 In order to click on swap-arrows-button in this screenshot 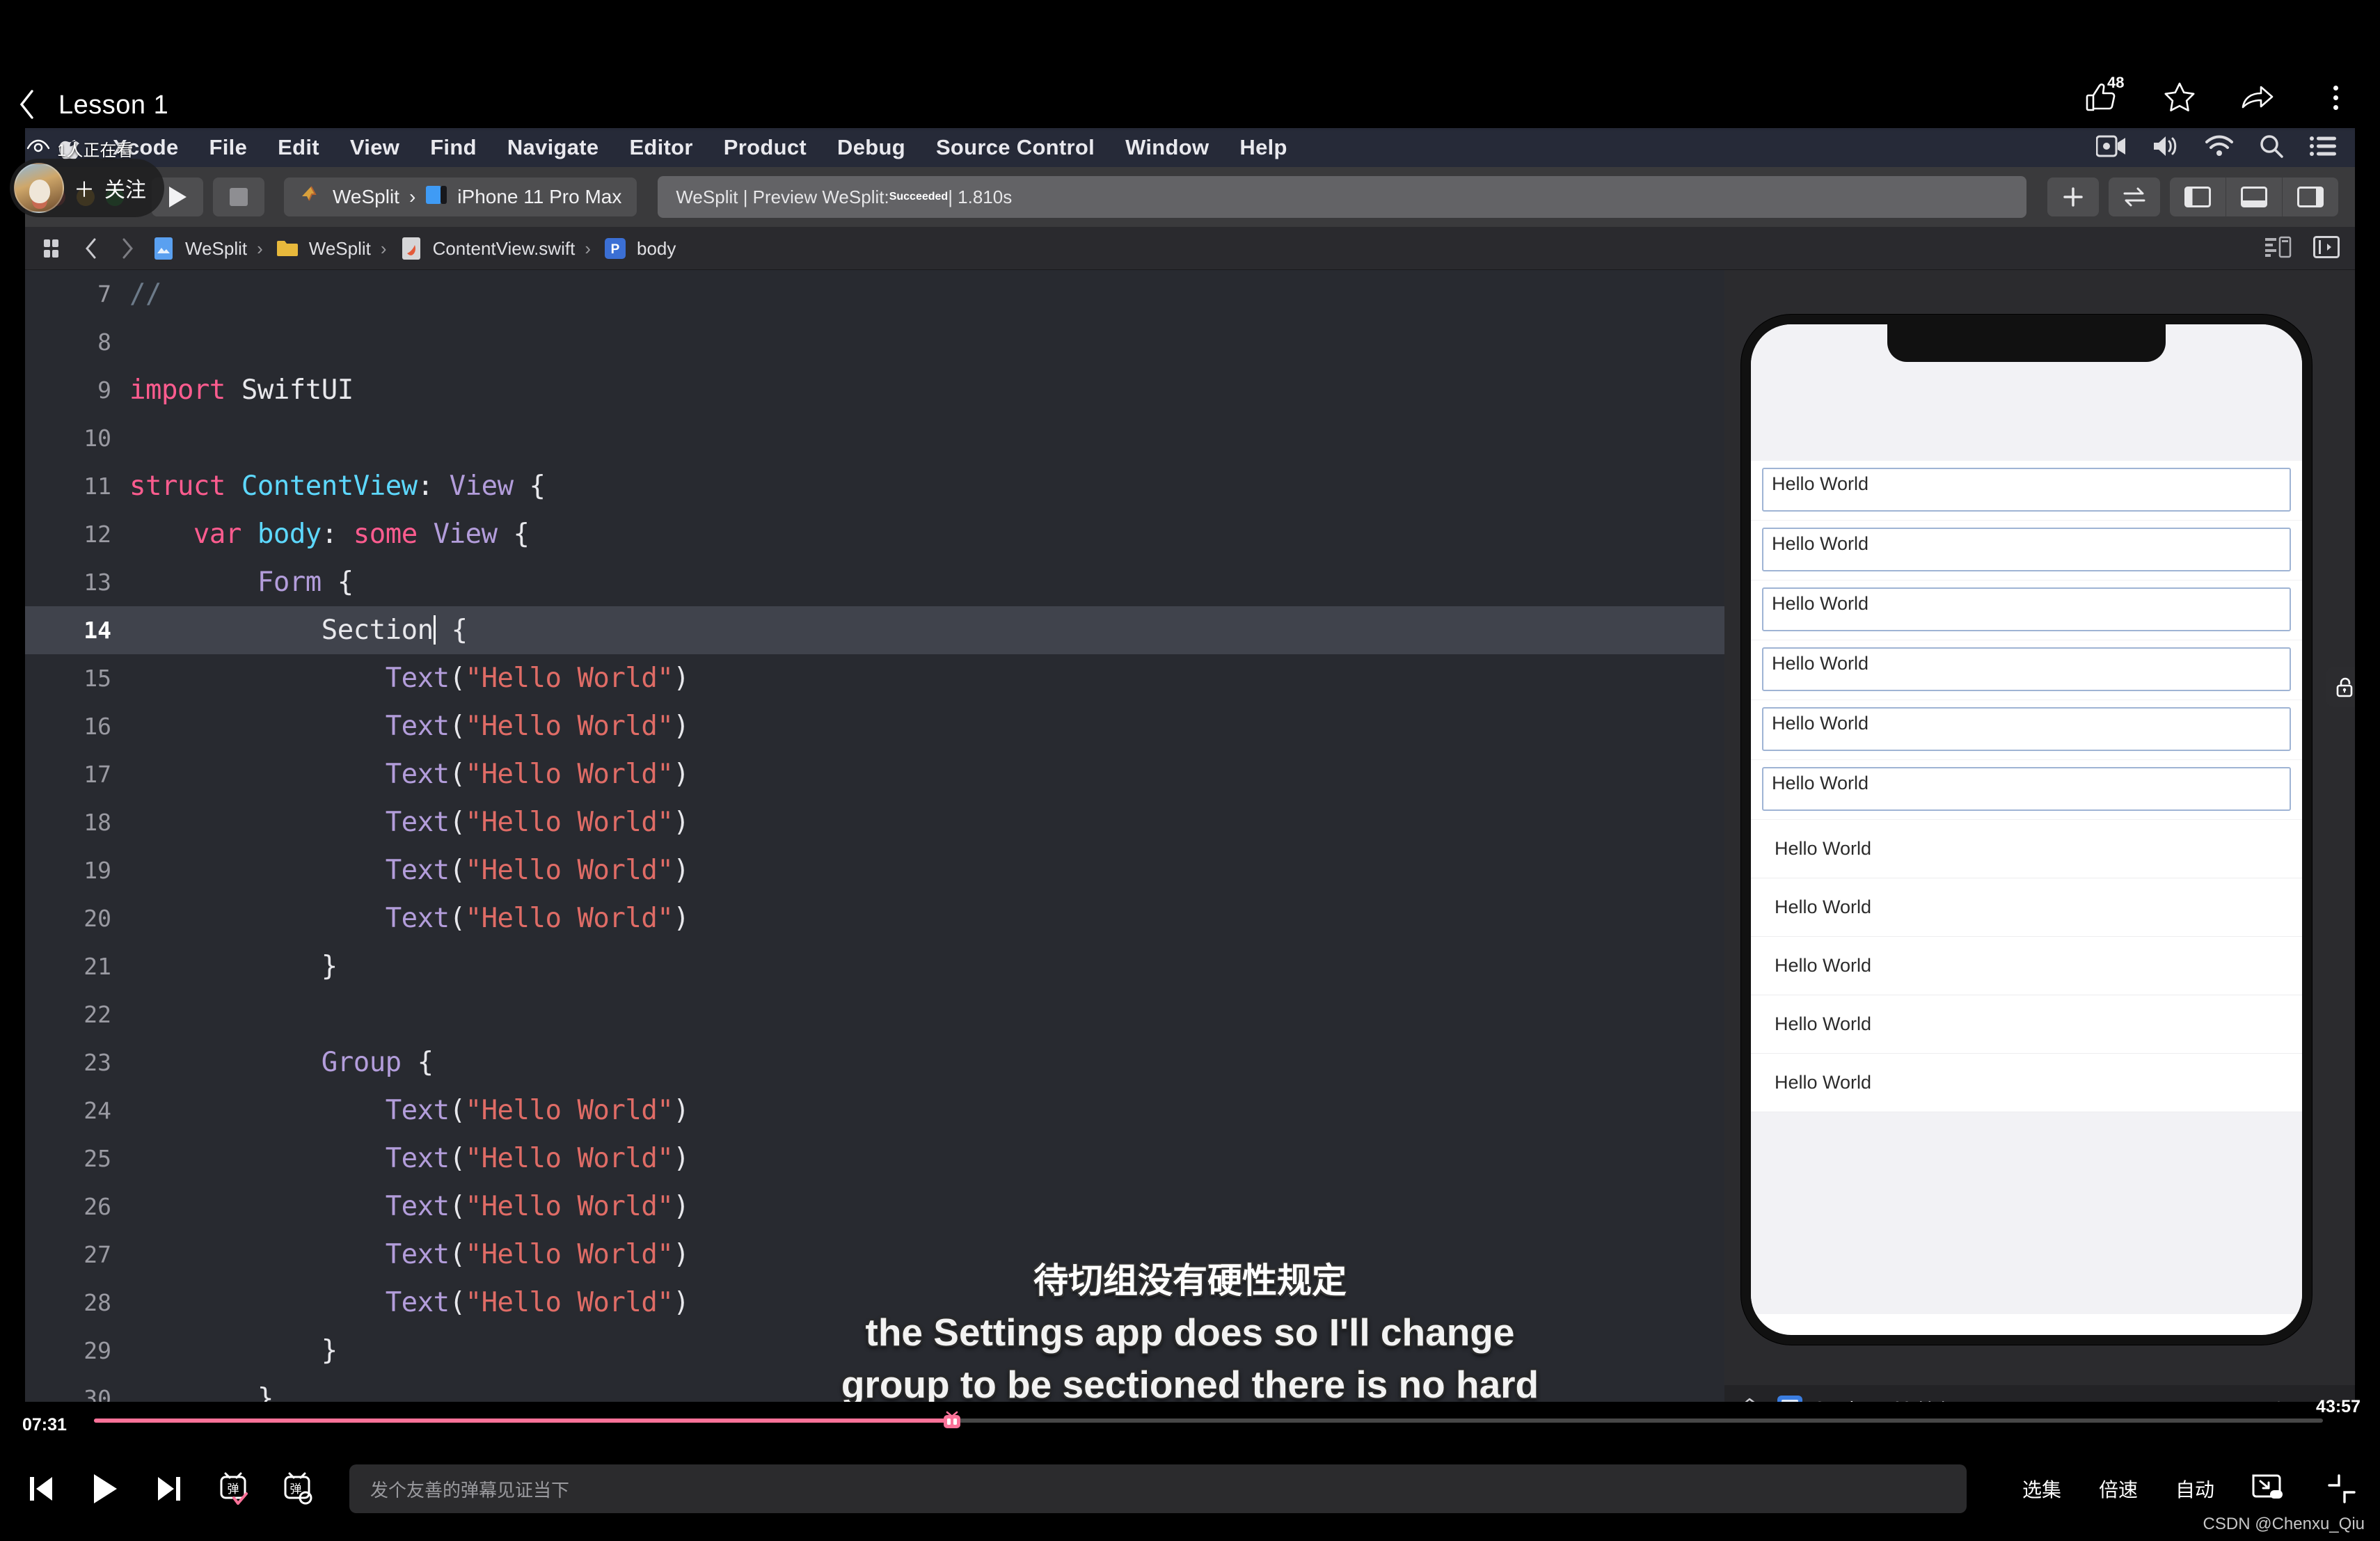, I will do `click(2134, 196)`.